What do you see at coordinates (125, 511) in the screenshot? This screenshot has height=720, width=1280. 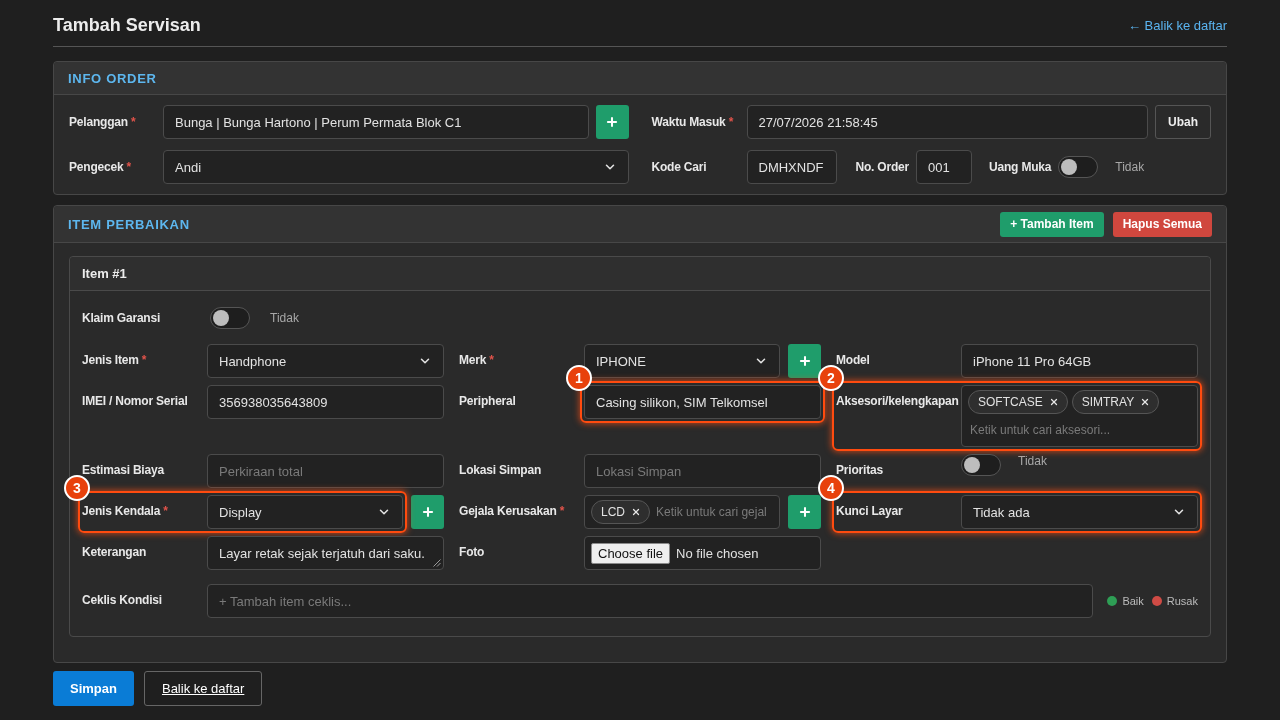 I see `field-label: Jenis Kendala *` at bounding box center [125, 511].